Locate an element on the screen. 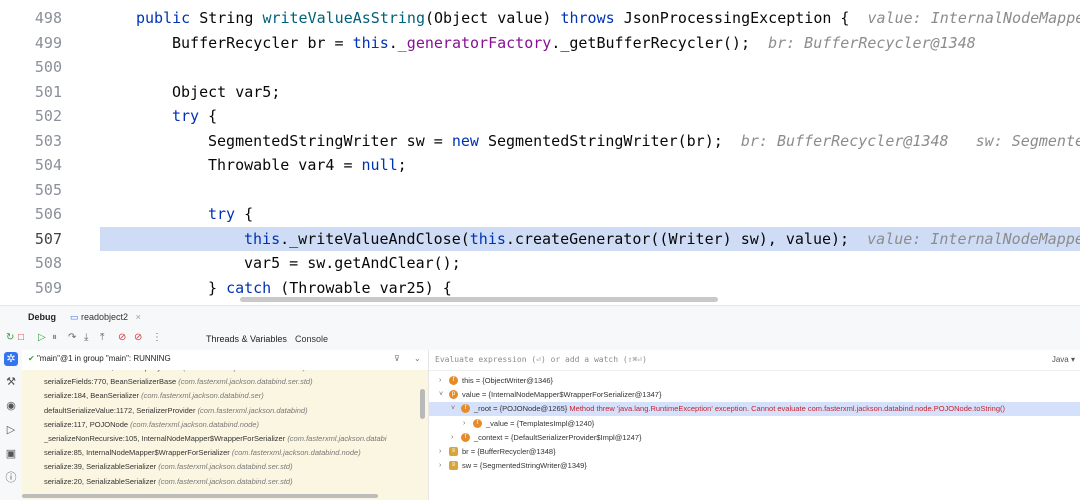 The width and height of the screenshot is (1080, 500). variable-text: sw = {SegmentedStringWriter@1349} is located at coordinates (524, 466).